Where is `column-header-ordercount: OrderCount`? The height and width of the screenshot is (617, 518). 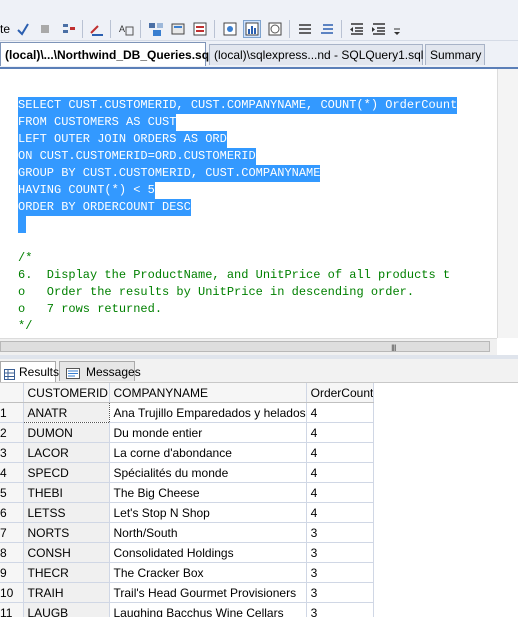 column-header-ordercount: OrderCount is located at coordinates (340, 393).